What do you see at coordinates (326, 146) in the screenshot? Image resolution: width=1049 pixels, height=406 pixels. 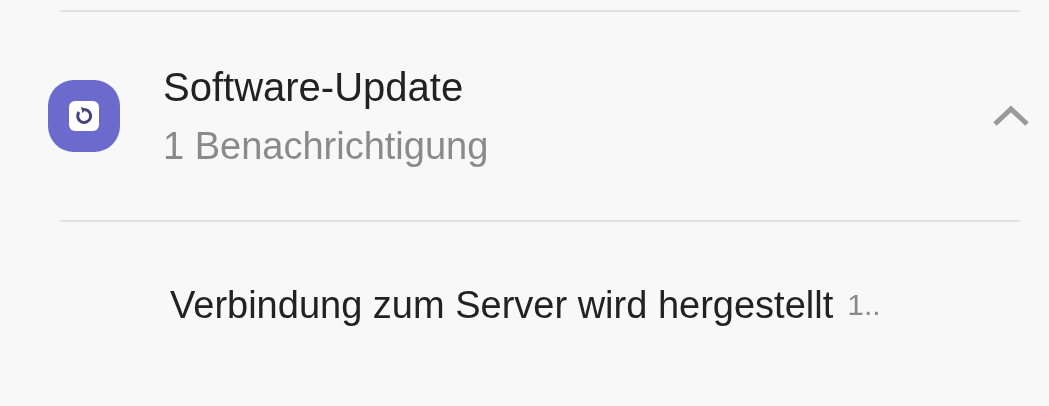 I see `notification-count: 1 Benachrichtigung` at bounding box center [326, 146].